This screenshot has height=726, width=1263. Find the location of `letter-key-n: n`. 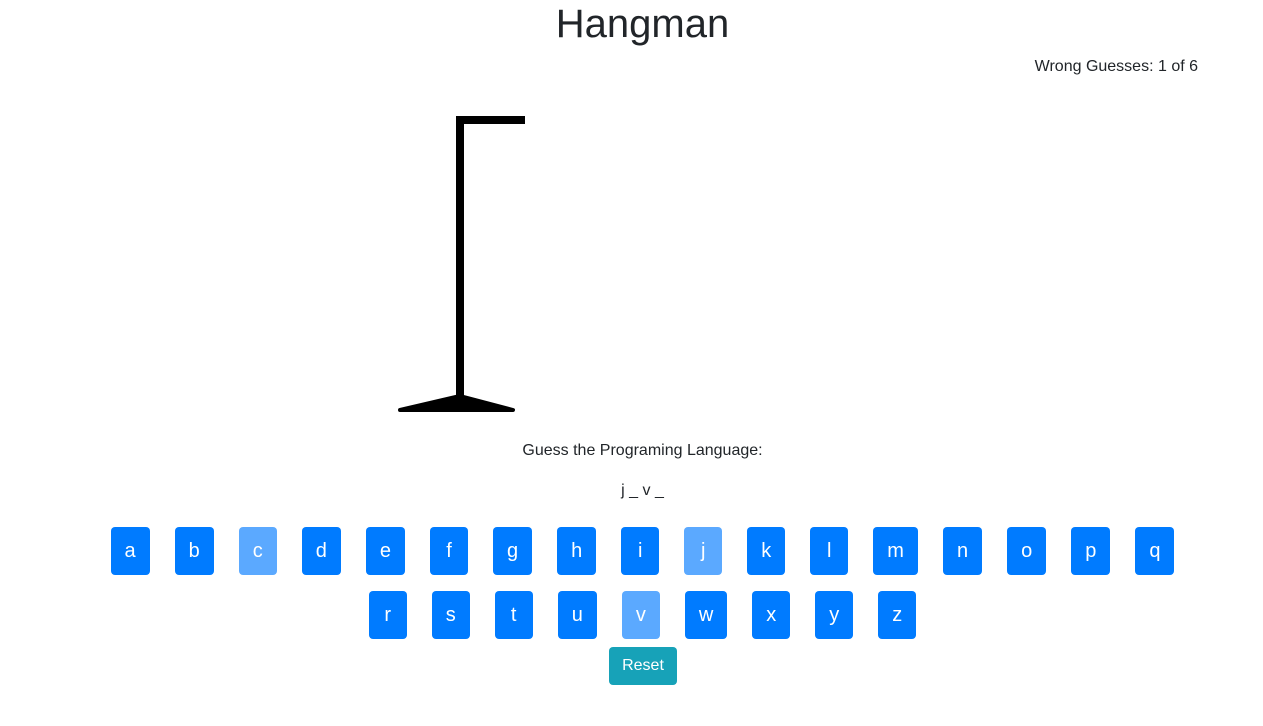

letter-key-n: n is located at coordinates (962, 551).